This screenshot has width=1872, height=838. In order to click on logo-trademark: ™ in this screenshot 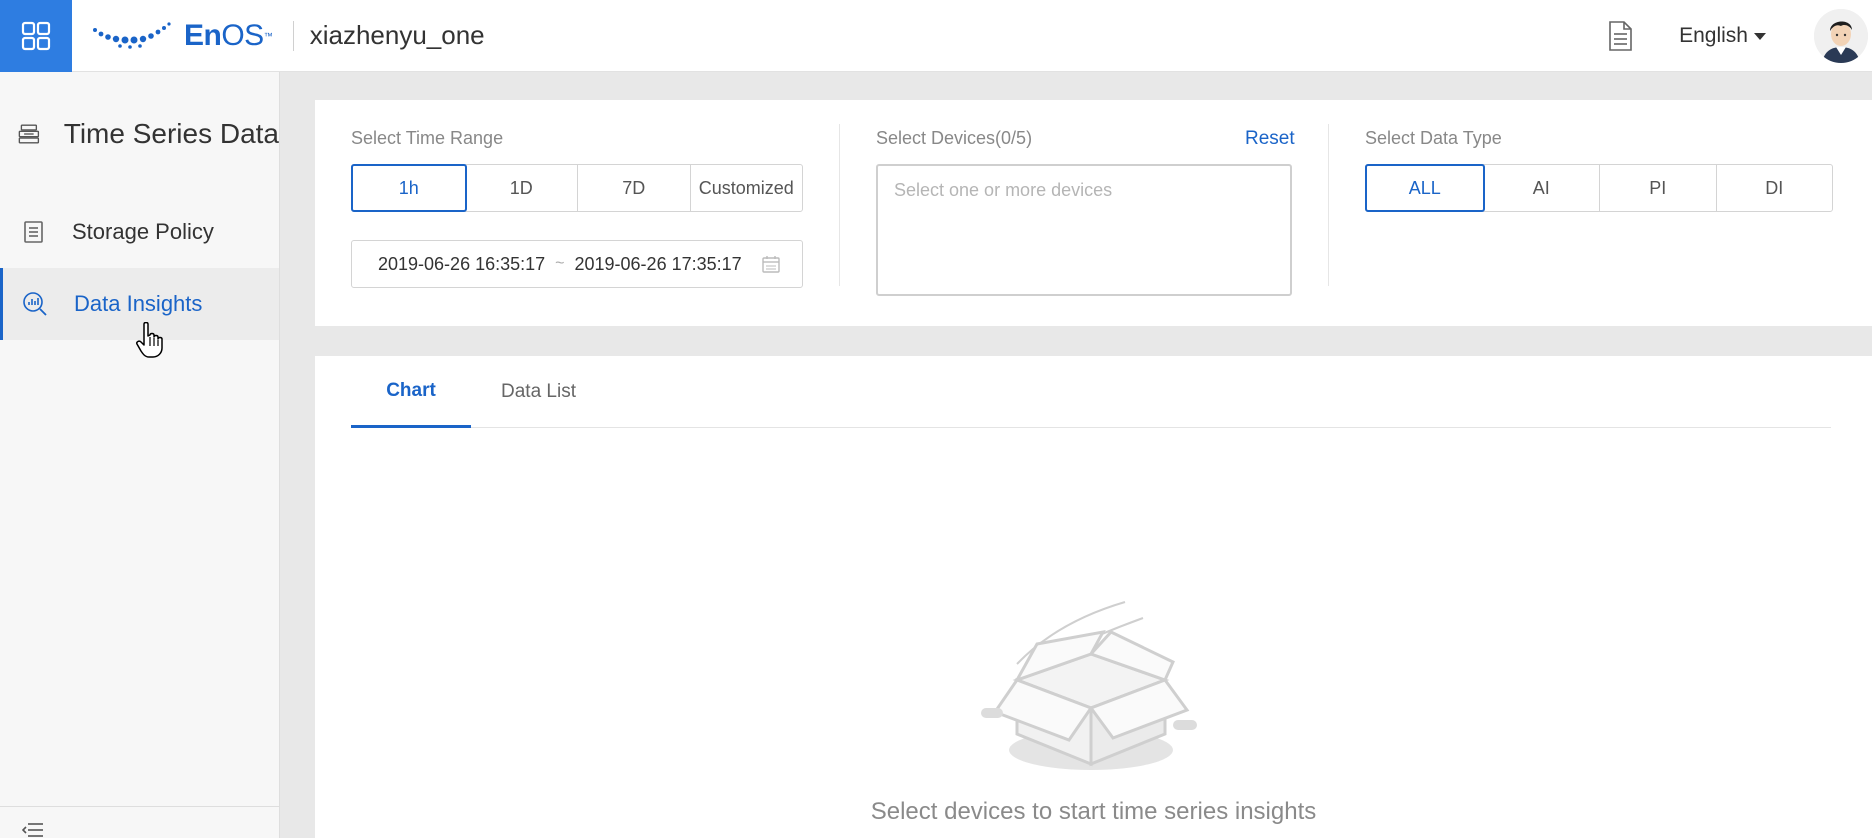, I will do `click(268, 35)`.